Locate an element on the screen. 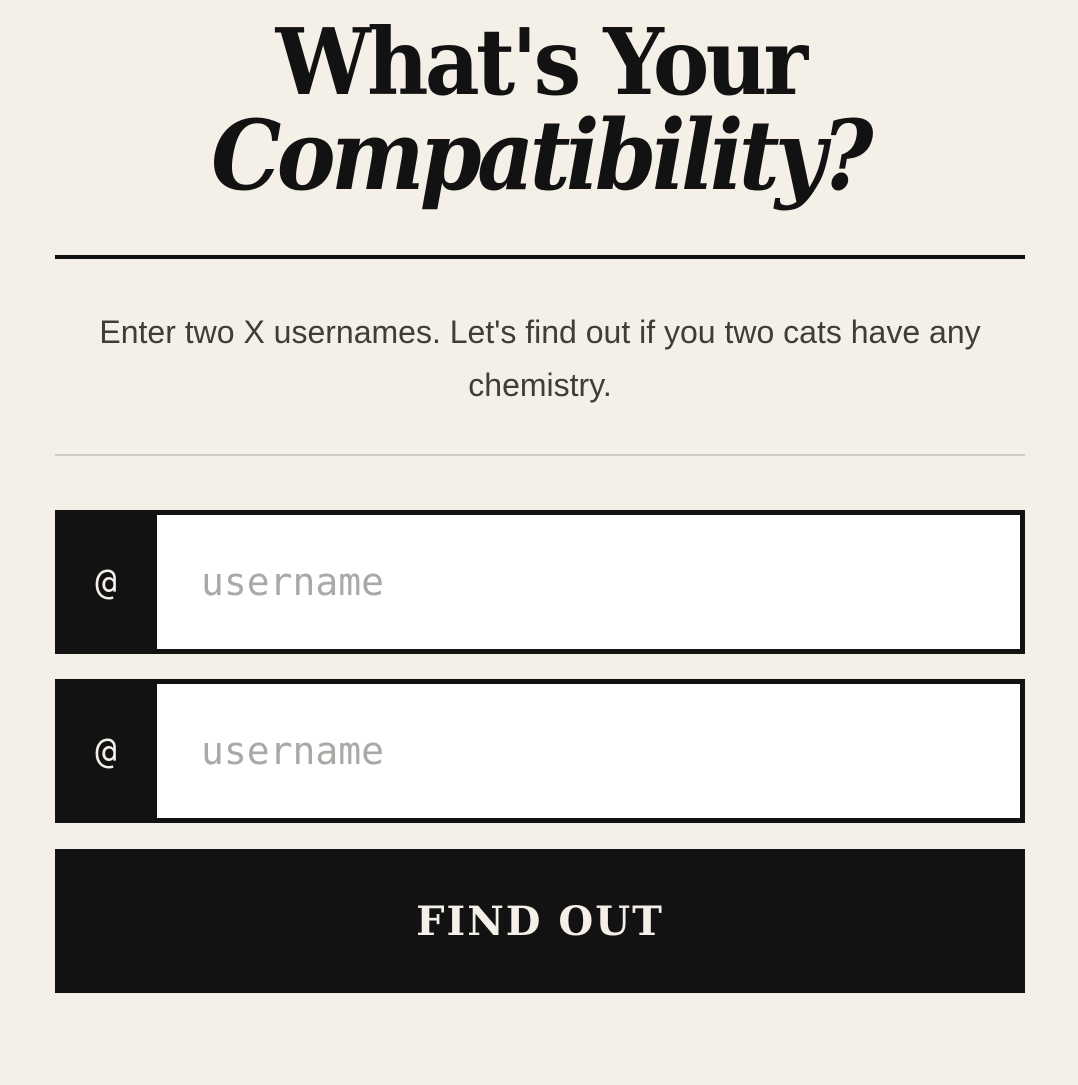 This screenshot has width=1078, height=1085. title-line-2: Compatibility? is located at coordinates (542, 155).